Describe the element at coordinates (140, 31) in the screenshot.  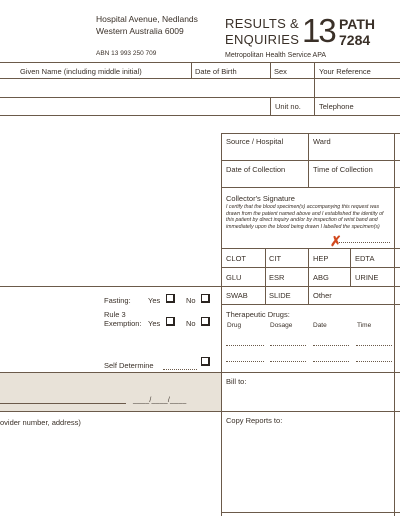
I see `address-line-2: Western Australia 6009` at that location.